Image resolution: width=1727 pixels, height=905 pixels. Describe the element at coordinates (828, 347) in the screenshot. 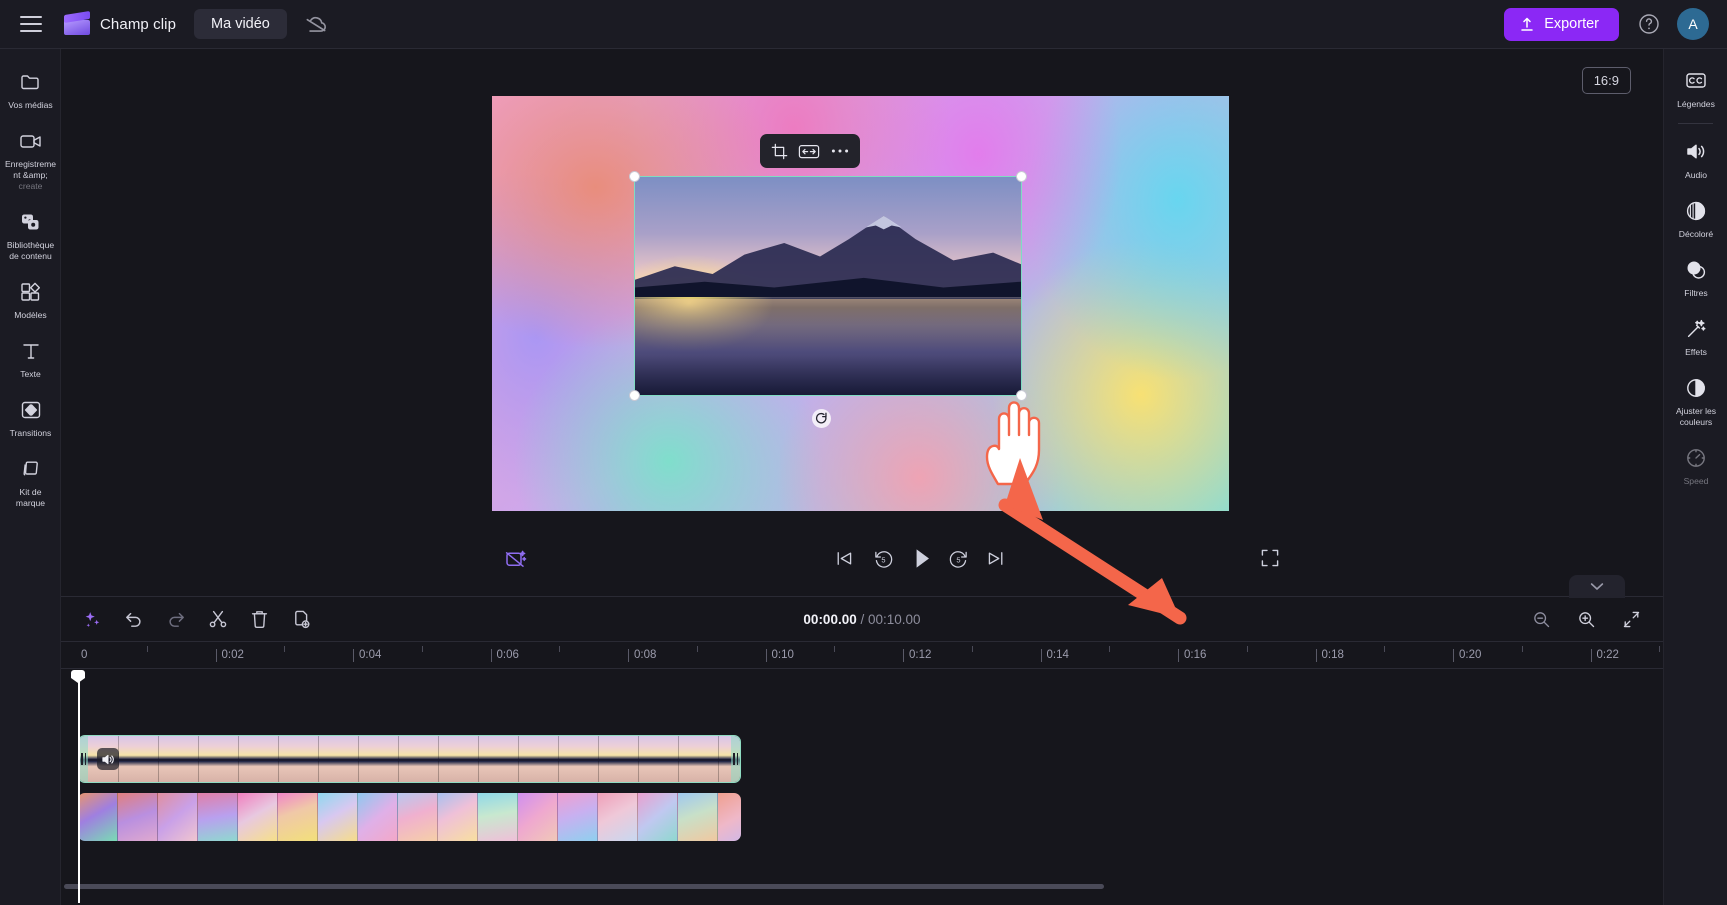

I see `water-reflection` at that location.